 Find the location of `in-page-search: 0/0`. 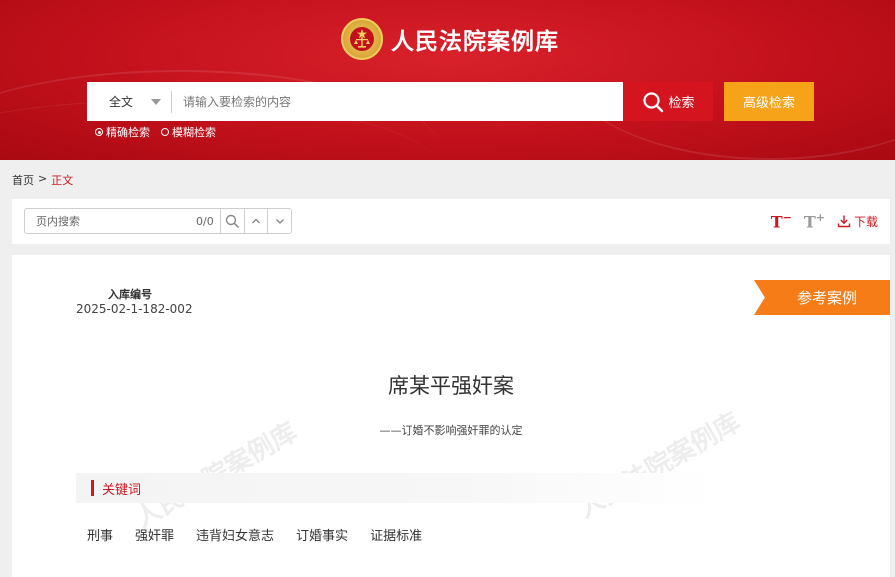

in-page-search: 0/0 is located at coordinates (158, 221).